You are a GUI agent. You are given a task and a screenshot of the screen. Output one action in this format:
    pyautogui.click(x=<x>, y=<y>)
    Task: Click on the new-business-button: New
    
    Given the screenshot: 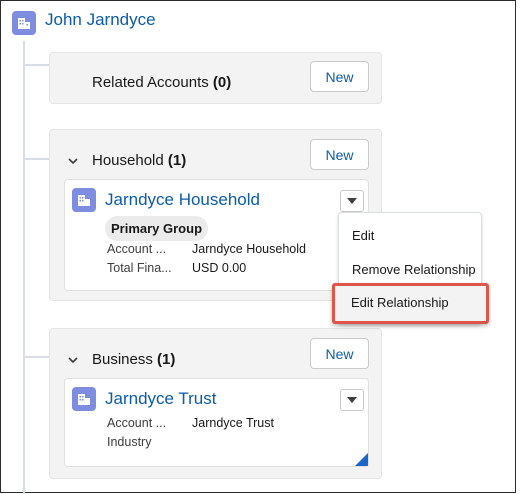 What is the action you would take?
    pyautogui.click(x=339, y=353)
    